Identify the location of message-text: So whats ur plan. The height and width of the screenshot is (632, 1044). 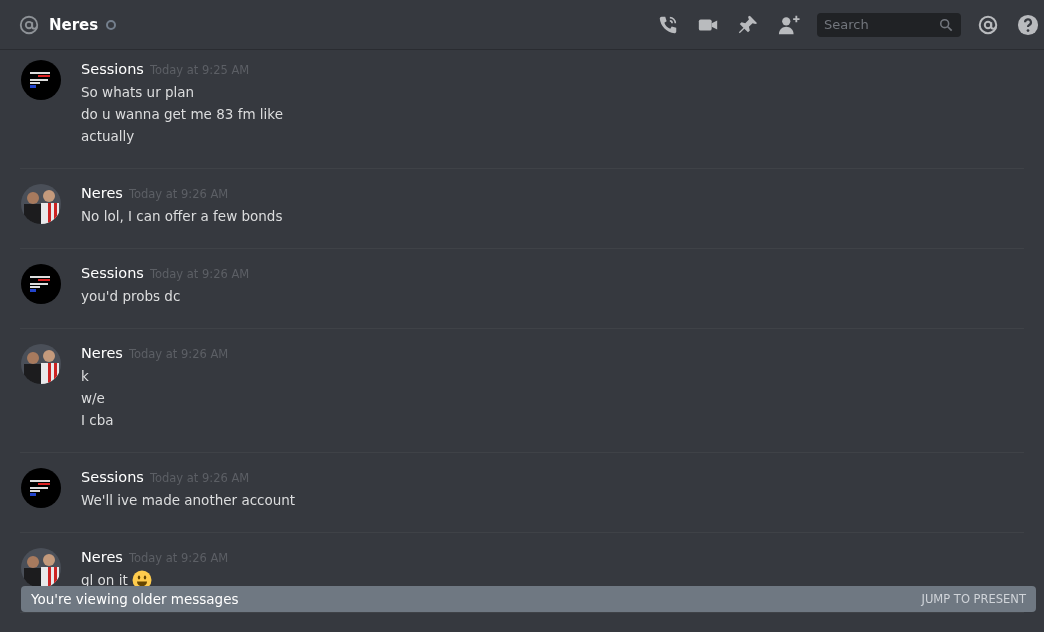
(138, 92).